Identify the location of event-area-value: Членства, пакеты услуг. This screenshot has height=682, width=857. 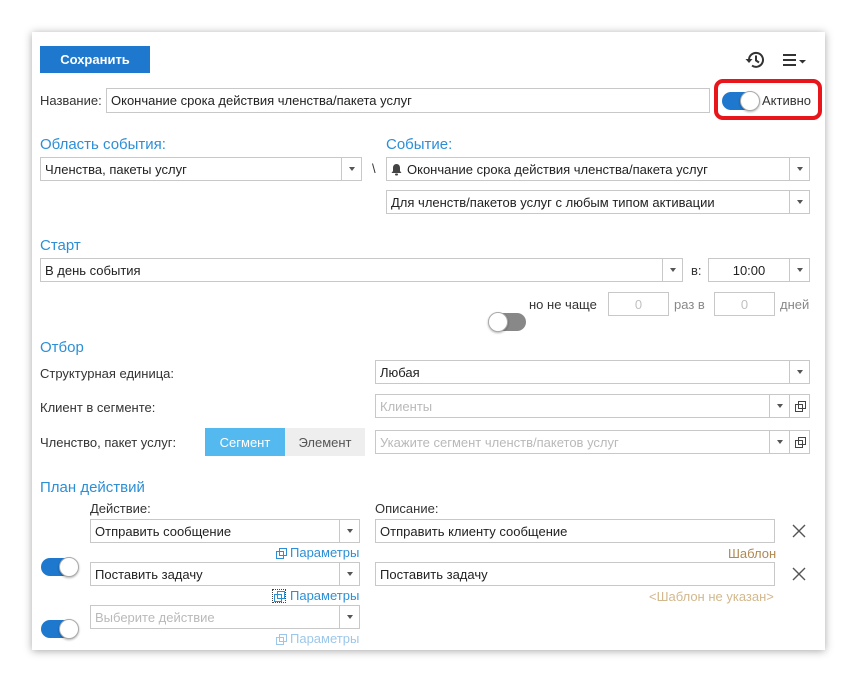
(116, 169).